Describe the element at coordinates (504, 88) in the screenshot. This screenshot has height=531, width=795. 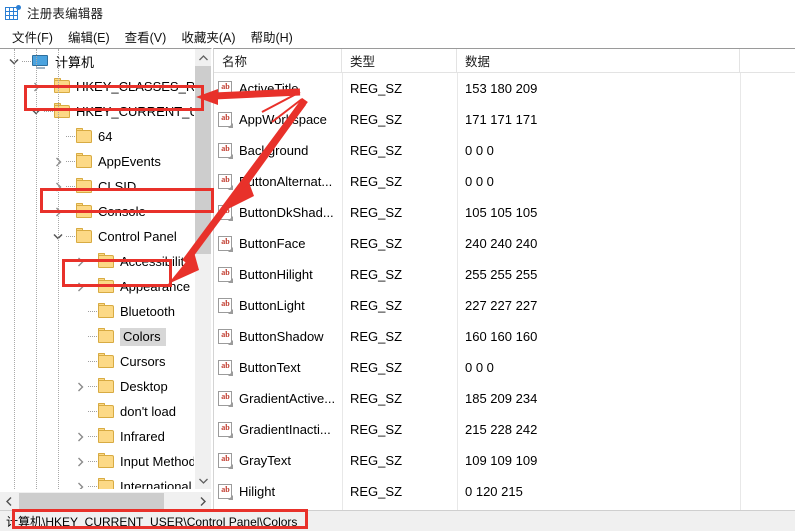
I see `registry-value-row: ab ActiveTitle REG_SZ 153 180 209` at that location.